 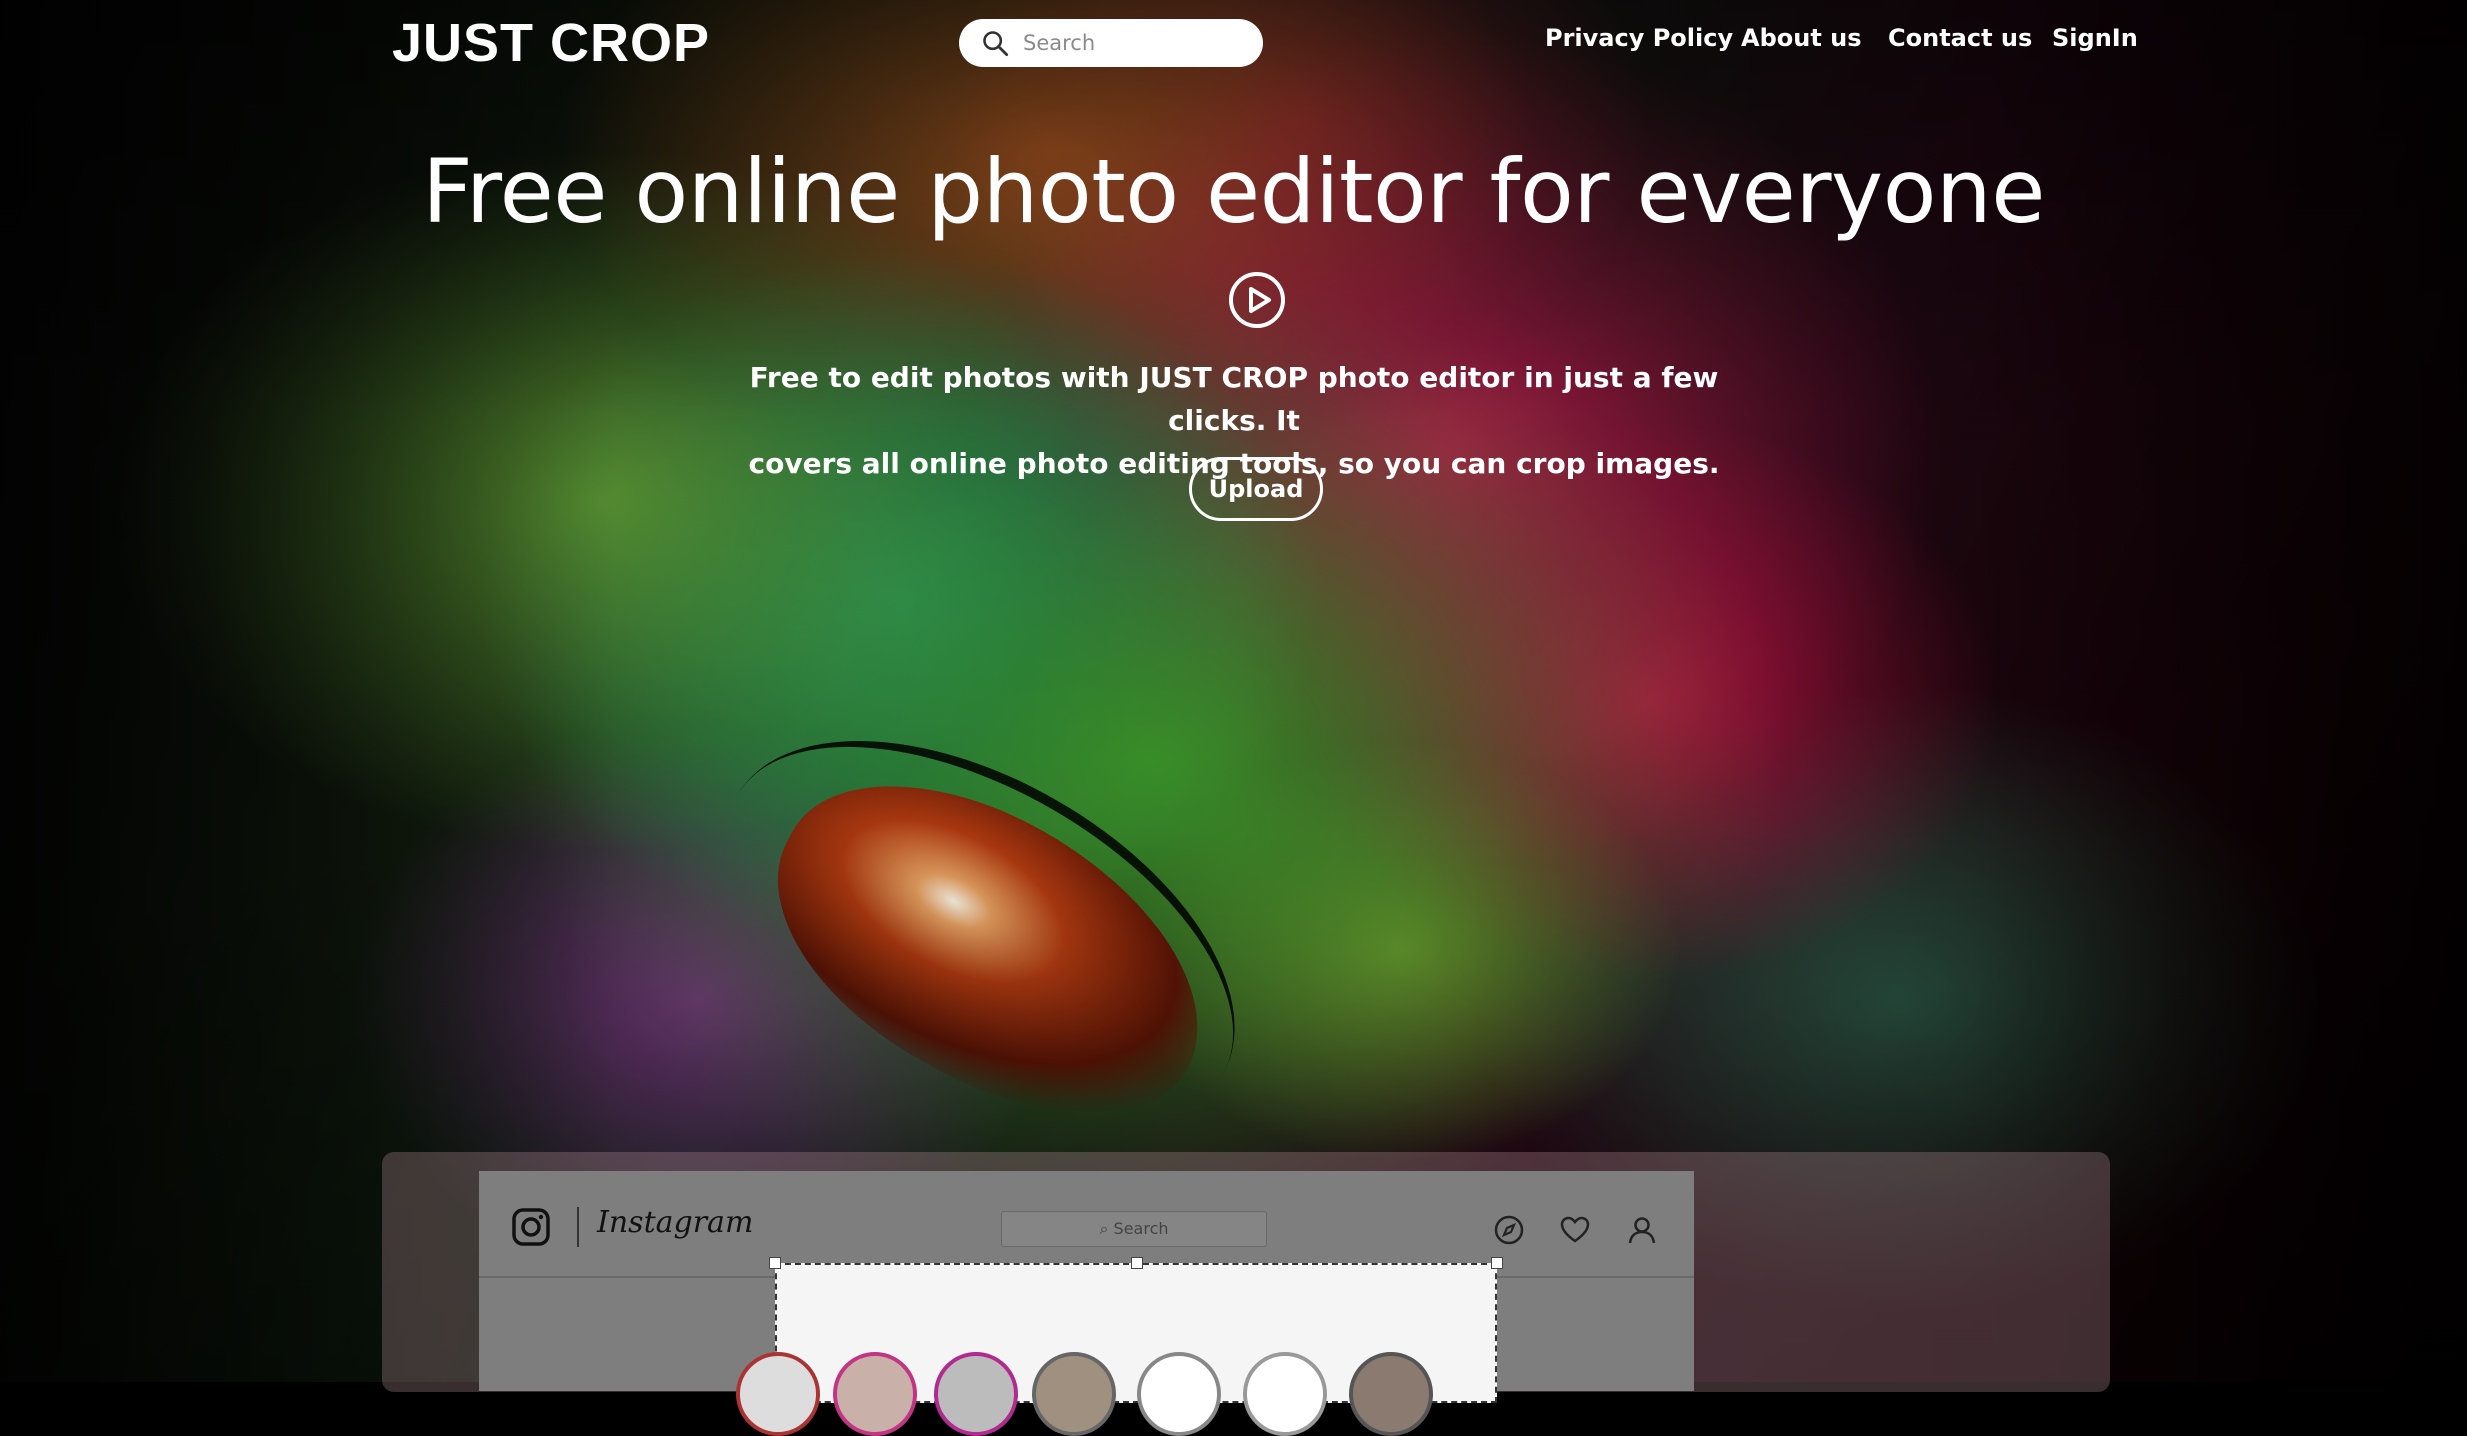 I want to click on site-logo: JUST CROP, so click(x=551, y=43).